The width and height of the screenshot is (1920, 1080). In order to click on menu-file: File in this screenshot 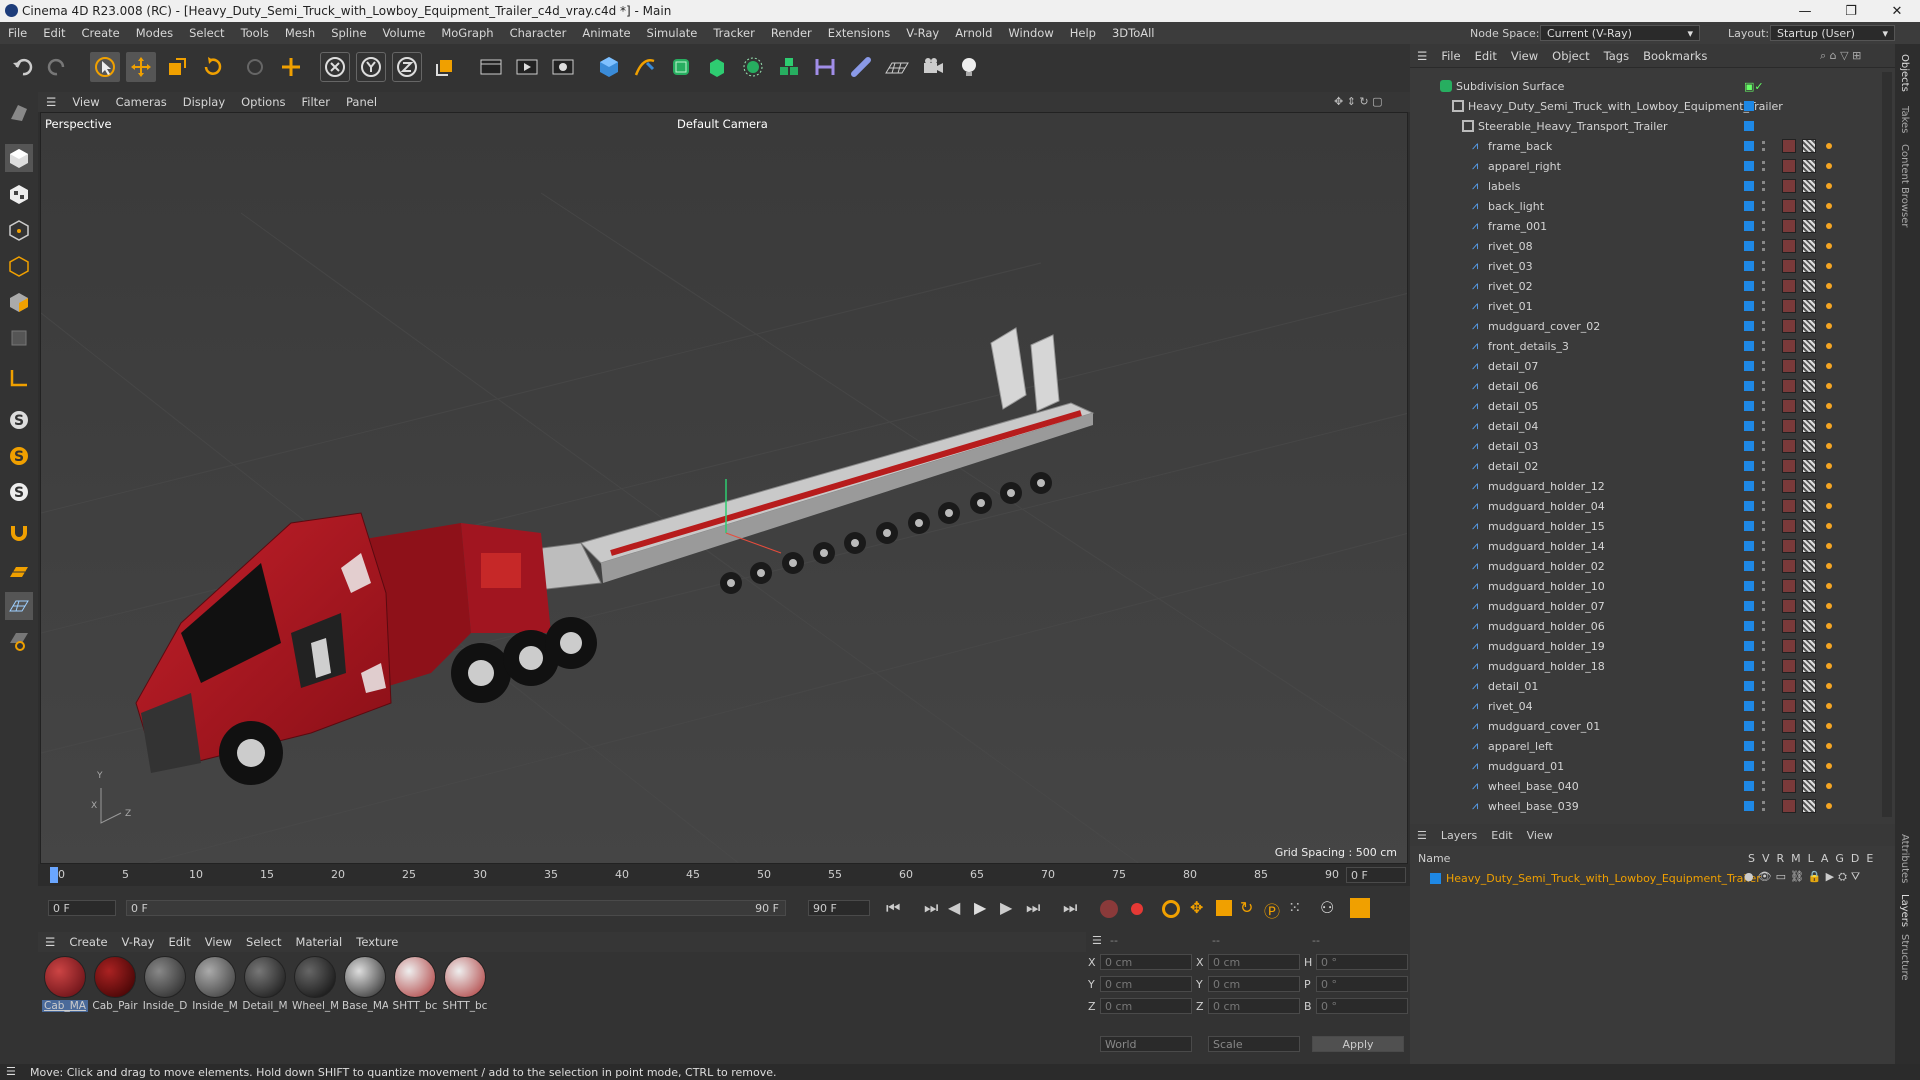, I will do `click(17, 33)`.